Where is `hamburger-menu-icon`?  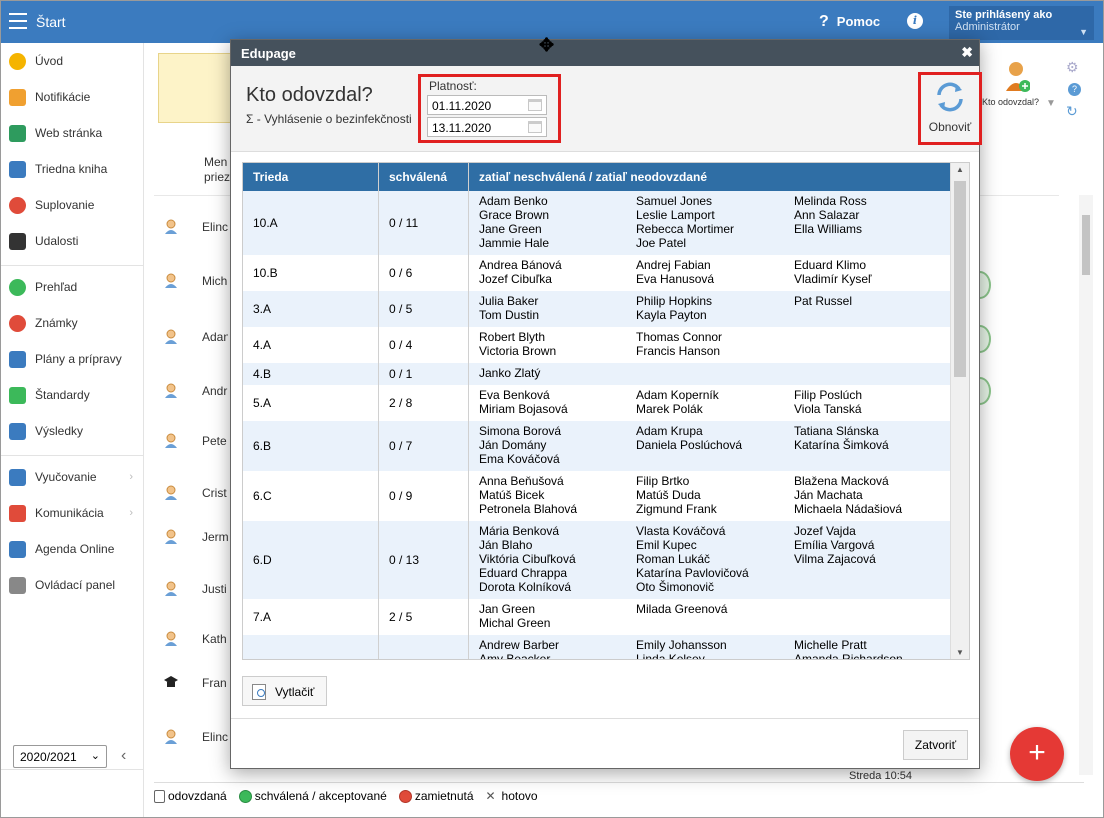 hamburger-menu-icon is located at coordinates (18, 21).